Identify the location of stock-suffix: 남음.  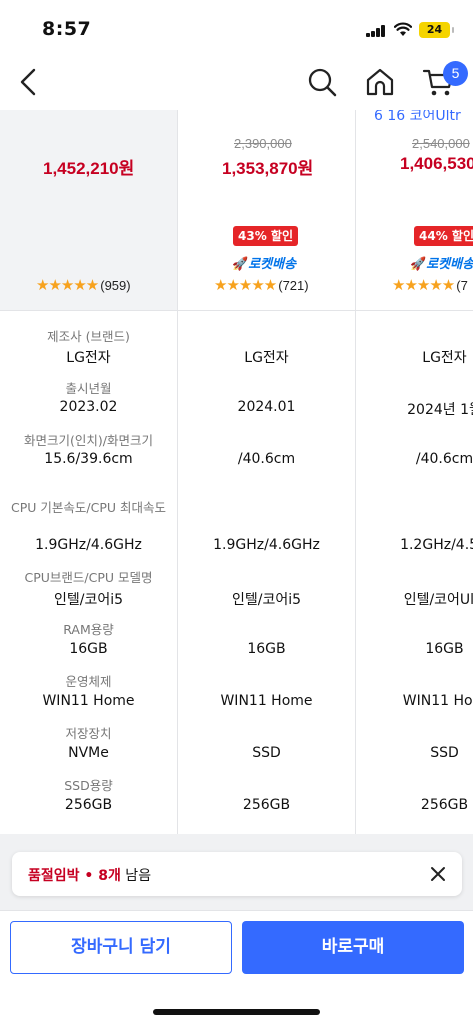
(136, 876).